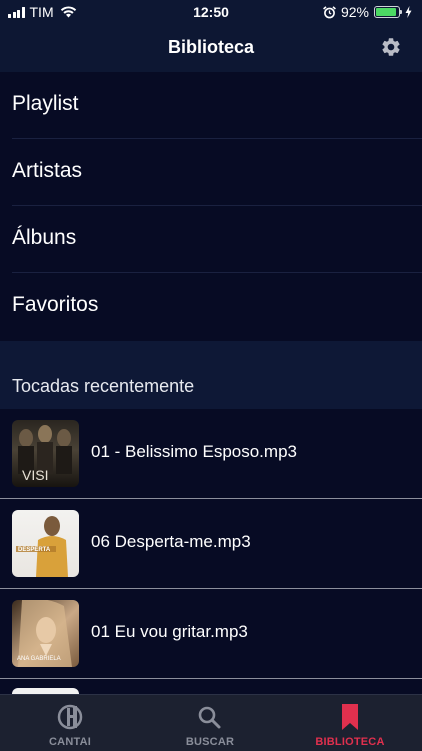  Describe the element at coordinates (34, 550) in the screenshot. I see `album-cover-text: DESPERTA` at that location.